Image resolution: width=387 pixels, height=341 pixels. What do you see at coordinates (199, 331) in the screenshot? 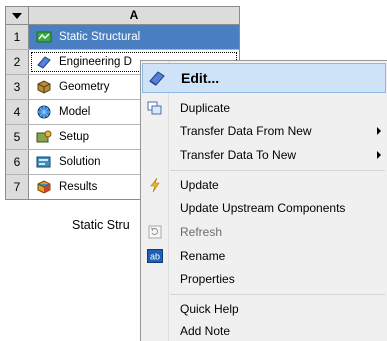
I see `menu-item-label: Add Note` at bounding box center [199, 331].